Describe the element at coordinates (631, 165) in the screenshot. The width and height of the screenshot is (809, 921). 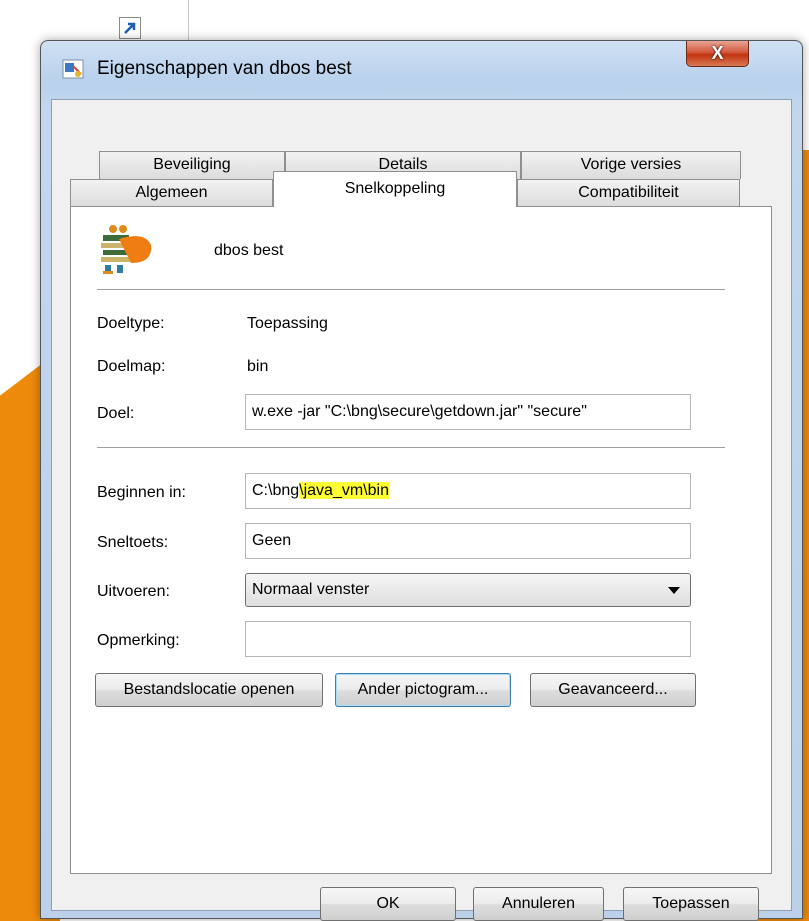
I see `tab-vorige-versies: Vorige versies` at that location.